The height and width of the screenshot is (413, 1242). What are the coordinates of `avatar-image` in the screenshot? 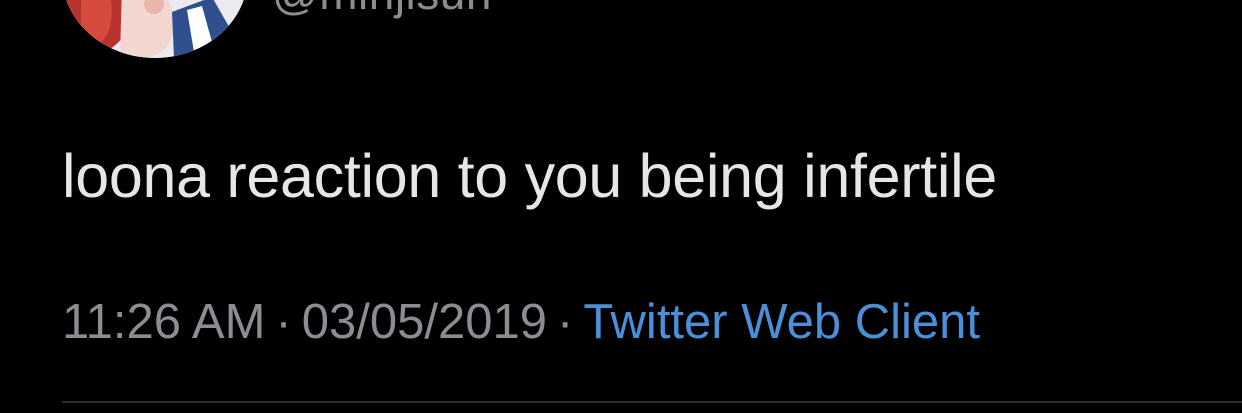 It's located at (155, 29).